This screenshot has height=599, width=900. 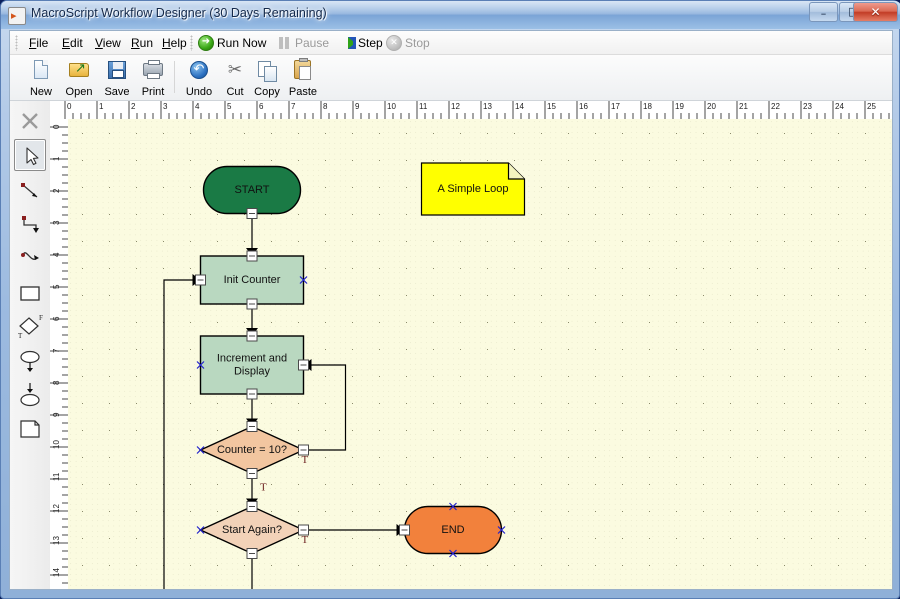 I want to click on step-button: Step, so click(x=360, y=43).